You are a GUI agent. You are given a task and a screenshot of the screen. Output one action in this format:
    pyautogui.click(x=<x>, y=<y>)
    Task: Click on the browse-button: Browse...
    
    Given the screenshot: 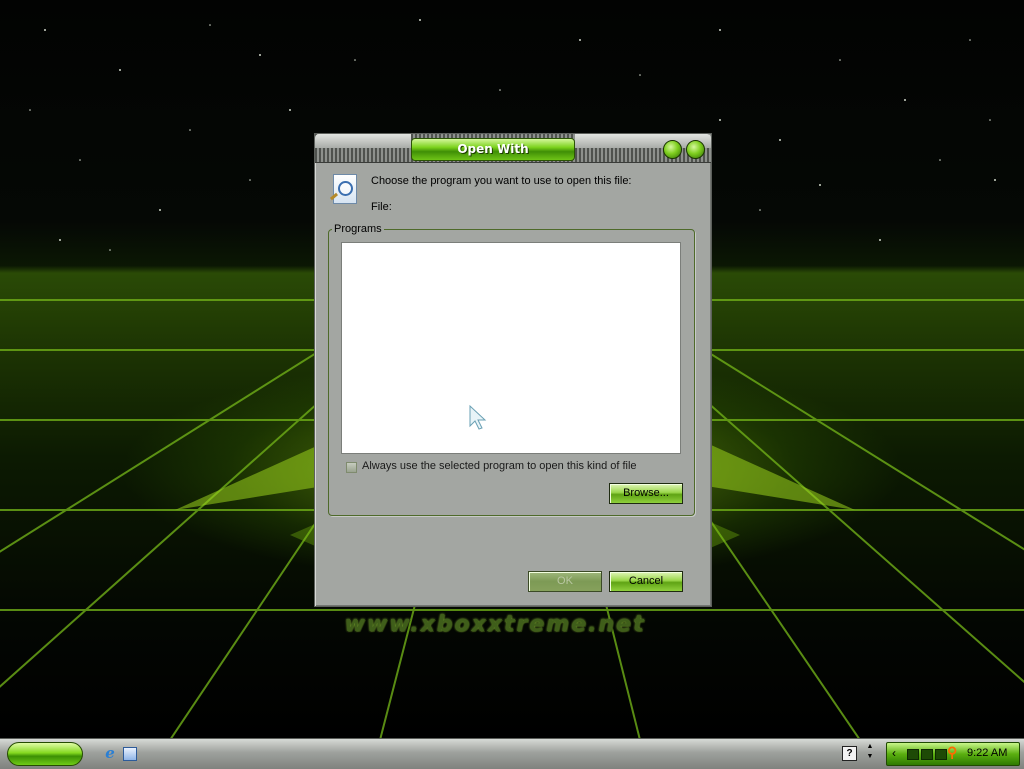 What is the action you would take?
    pyautogui.click(x=646, y=493)
    